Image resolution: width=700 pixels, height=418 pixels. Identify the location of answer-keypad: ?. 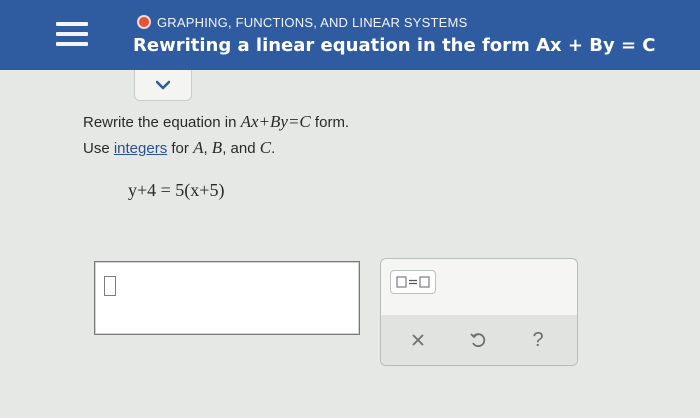
(479, 312).